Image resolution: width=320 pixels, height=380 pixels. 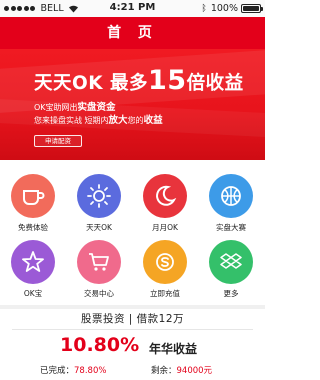 I want to click on grid-item-trading-center: 交易中心, so click(x=99, y=269).